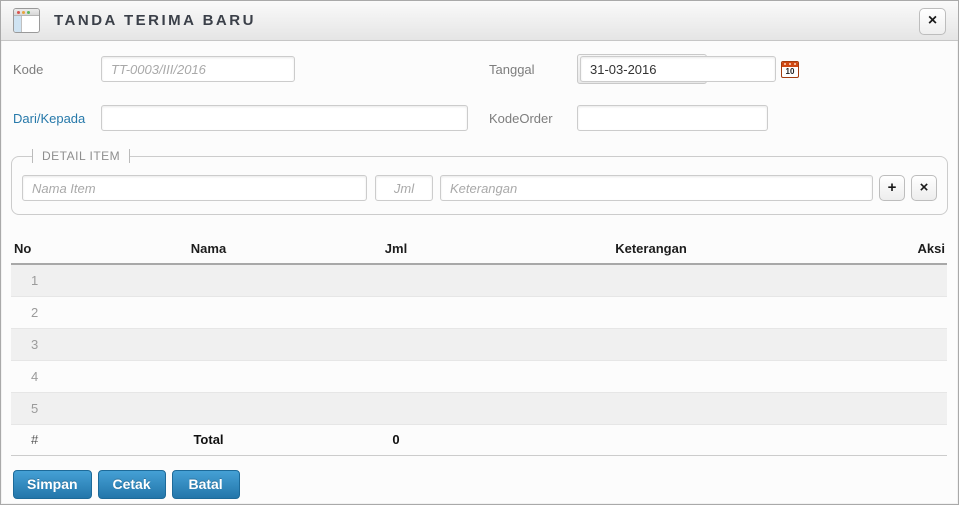 This screenshot has width=959, height=505. I want to click on table-footer-row: # Total 0, so click(479, 439).